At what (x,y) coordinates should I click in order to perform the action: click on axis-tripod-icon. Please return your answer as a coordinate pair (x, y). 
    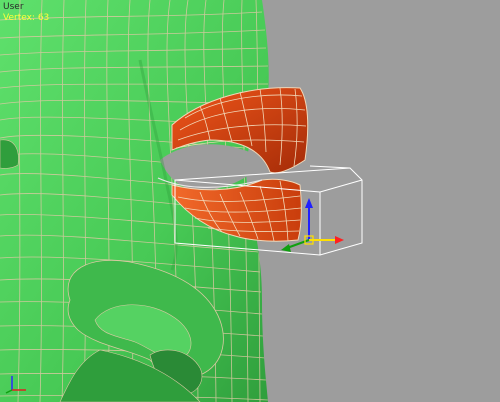
    Looking at the image, I should click on (15, 385).